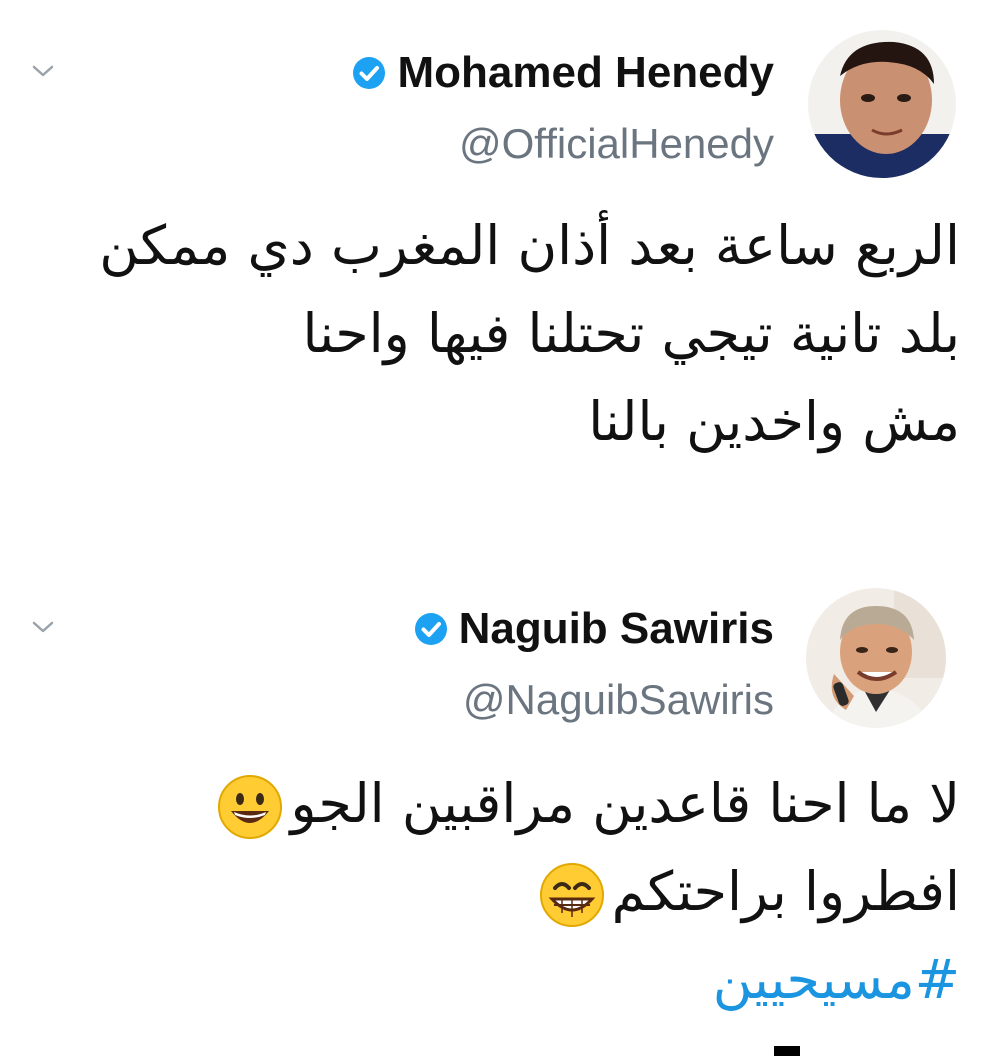 This screenshot has width=992, height=1056. What do you see at coordinates (616, 629) in the screenshot?
I see `display-name: Naguib Sawiris` at bounding box center [616, 629].